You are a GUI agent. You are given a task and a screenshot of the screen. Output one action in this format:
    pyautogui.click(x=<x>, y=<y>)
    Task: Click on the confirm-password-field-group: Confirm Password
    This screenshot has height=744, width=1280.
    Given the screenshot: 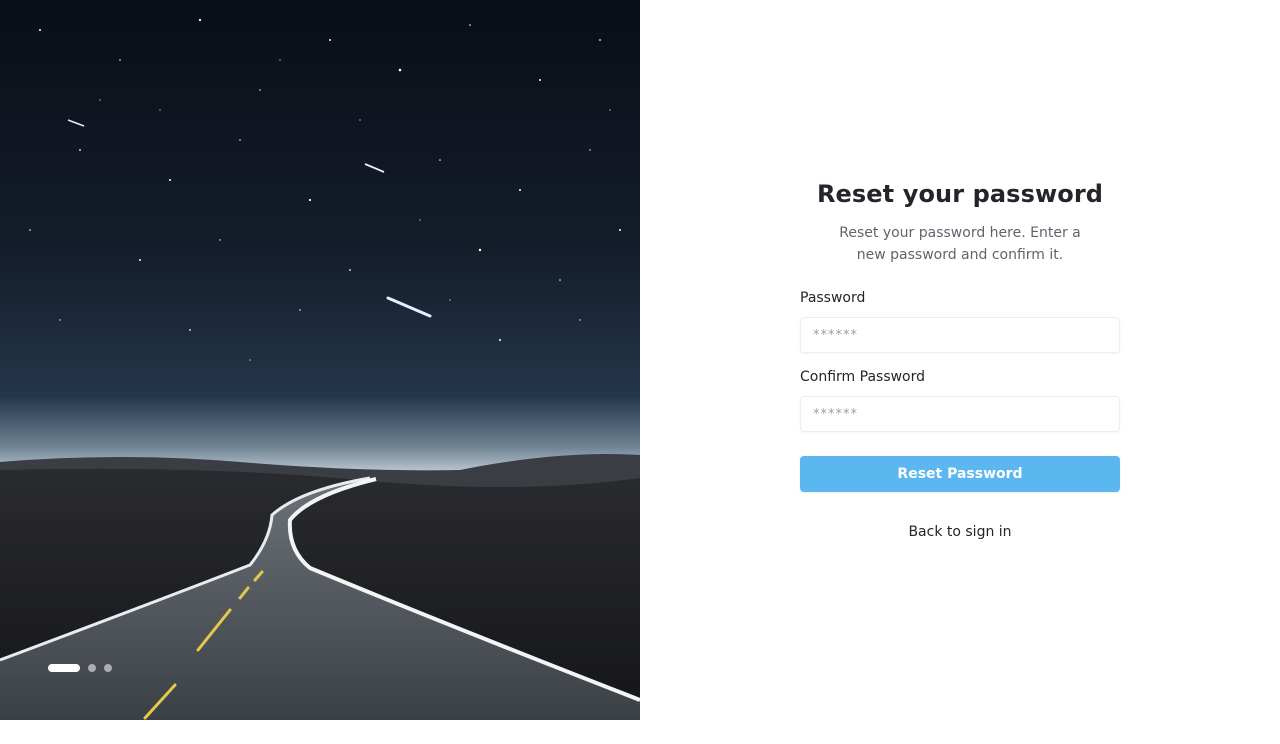 What is the action you would take?
    pyautogui.click(x=960, y=400)
    